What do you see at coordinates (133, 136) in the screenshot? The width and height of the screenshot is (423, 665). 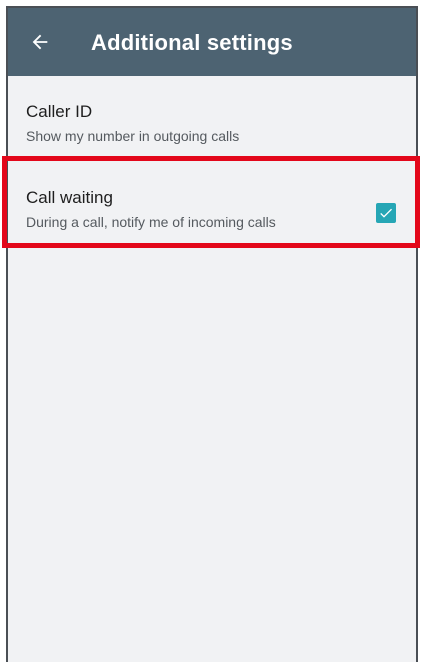 I see `caller-id-subtitle: Show my number in outgoing calls` at bounding box center [133, 136].